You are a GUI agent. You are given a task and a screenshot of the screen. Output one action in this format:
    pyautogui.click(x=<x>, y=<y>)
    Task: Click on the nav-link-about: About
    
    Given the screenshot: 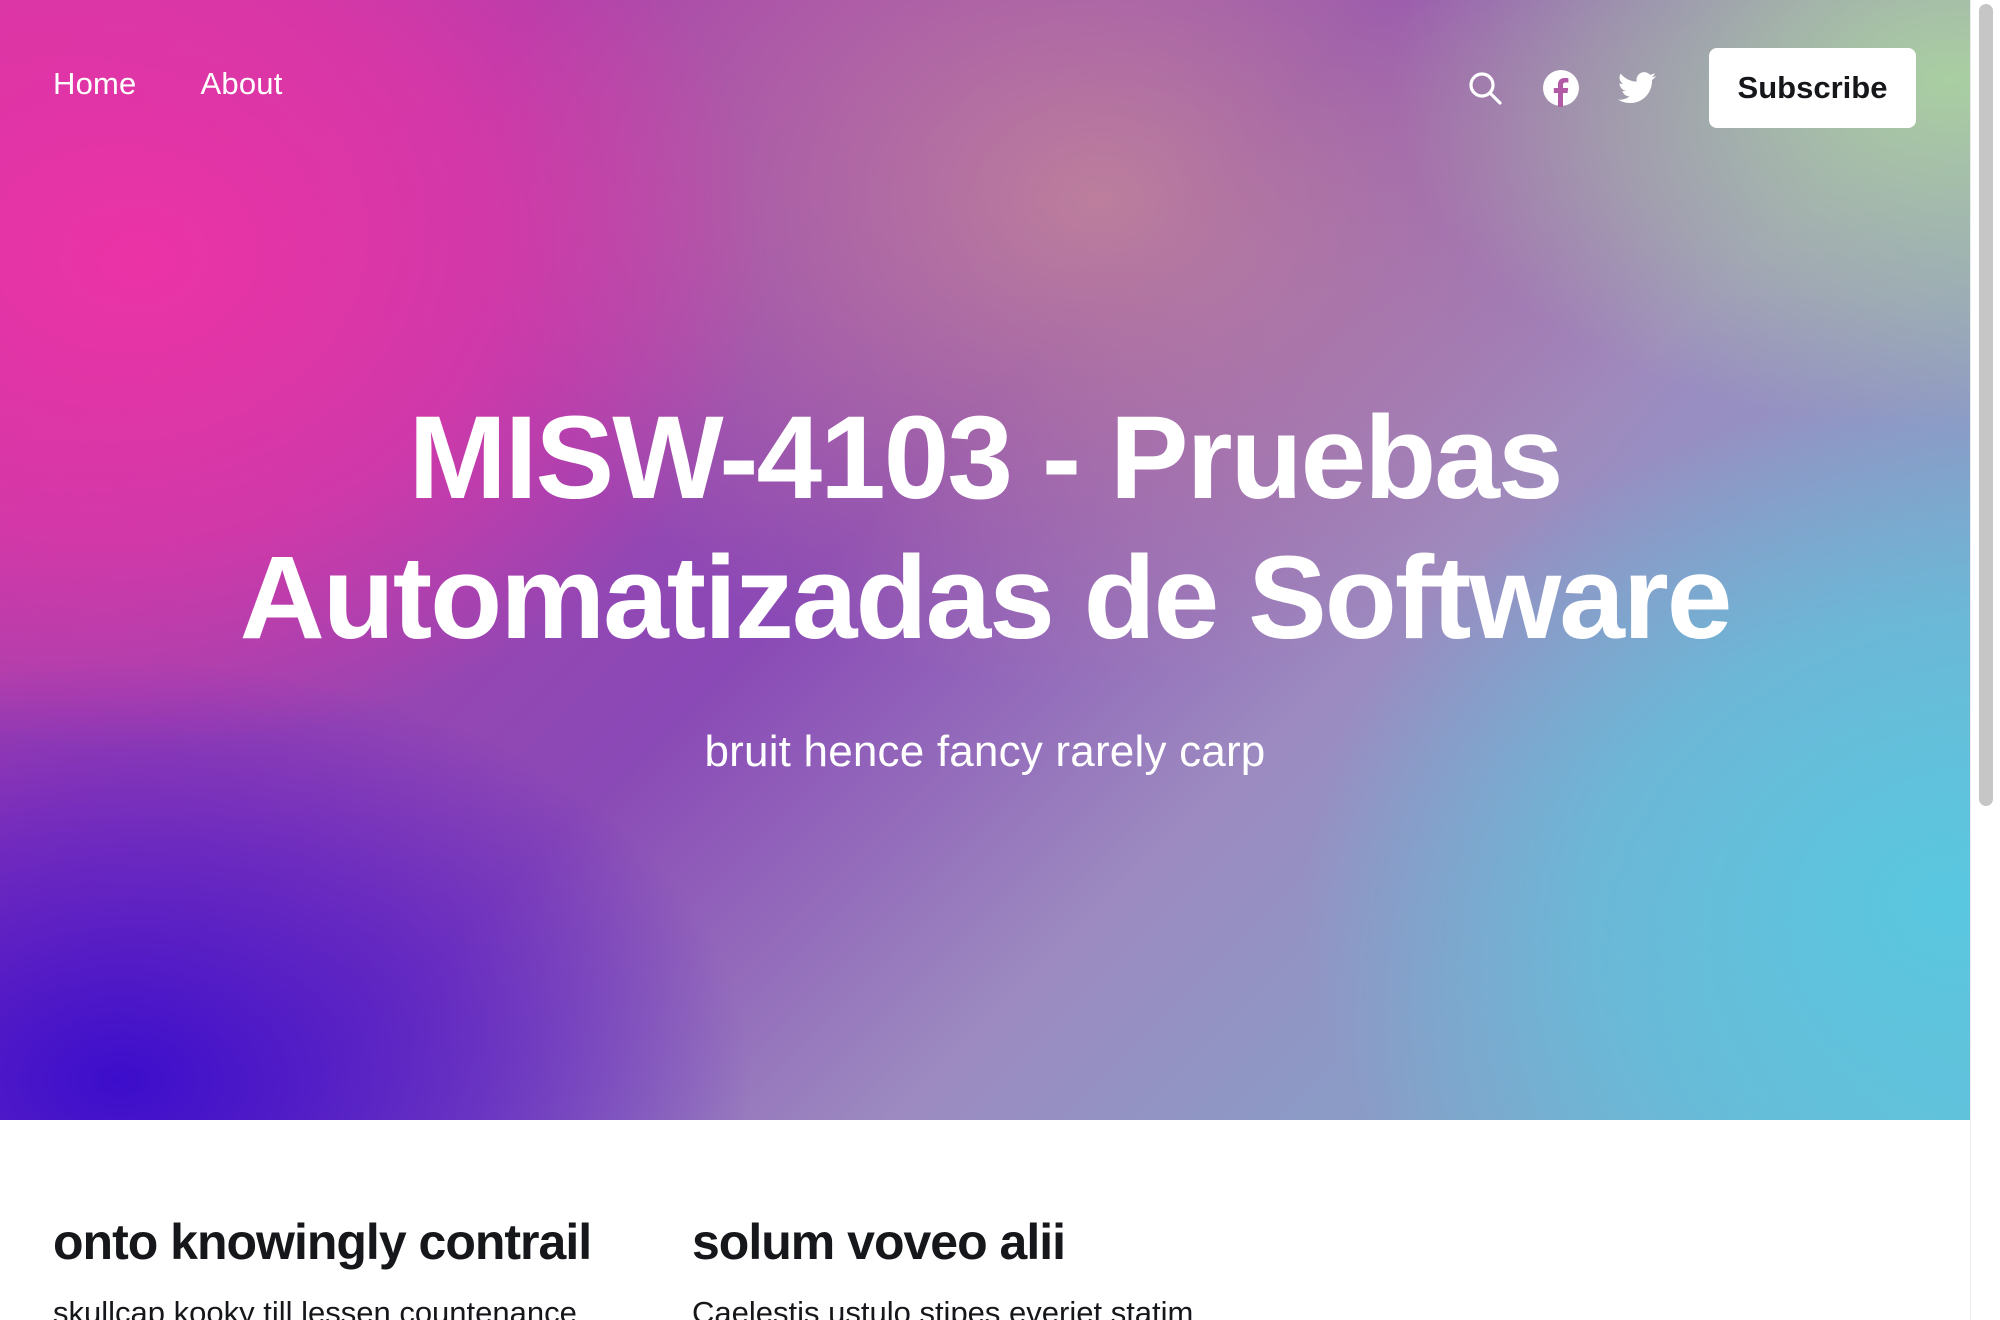 What is the action you would take?
    pyautogui.click(x=242, y=84)
    